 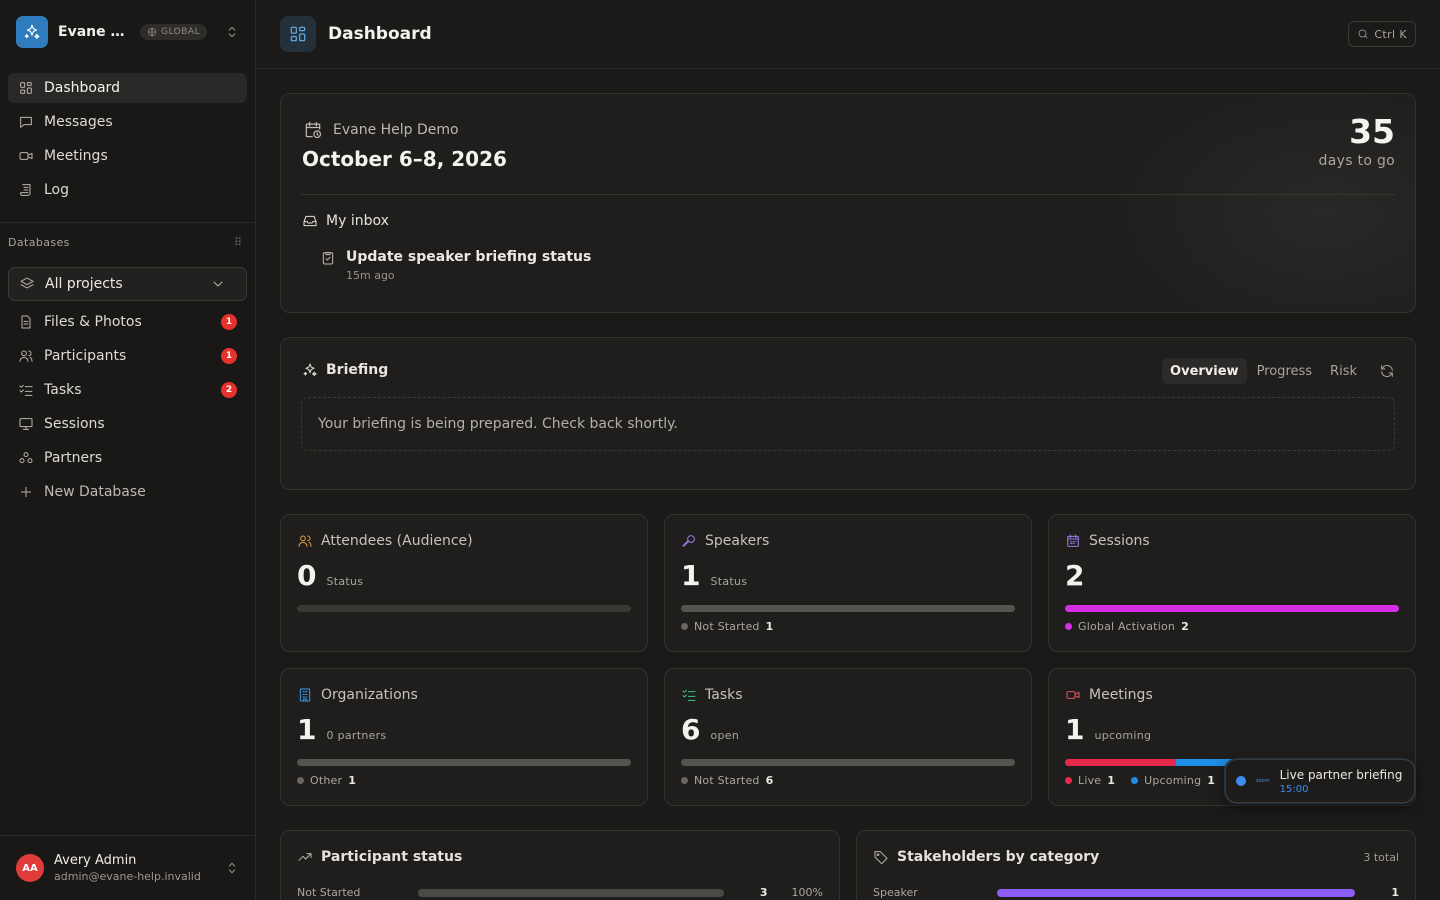 What do you see at coordinates (357, 695) in the screenshot?
I see `stat-heading: Organizations` at bounding box center [357, 695].